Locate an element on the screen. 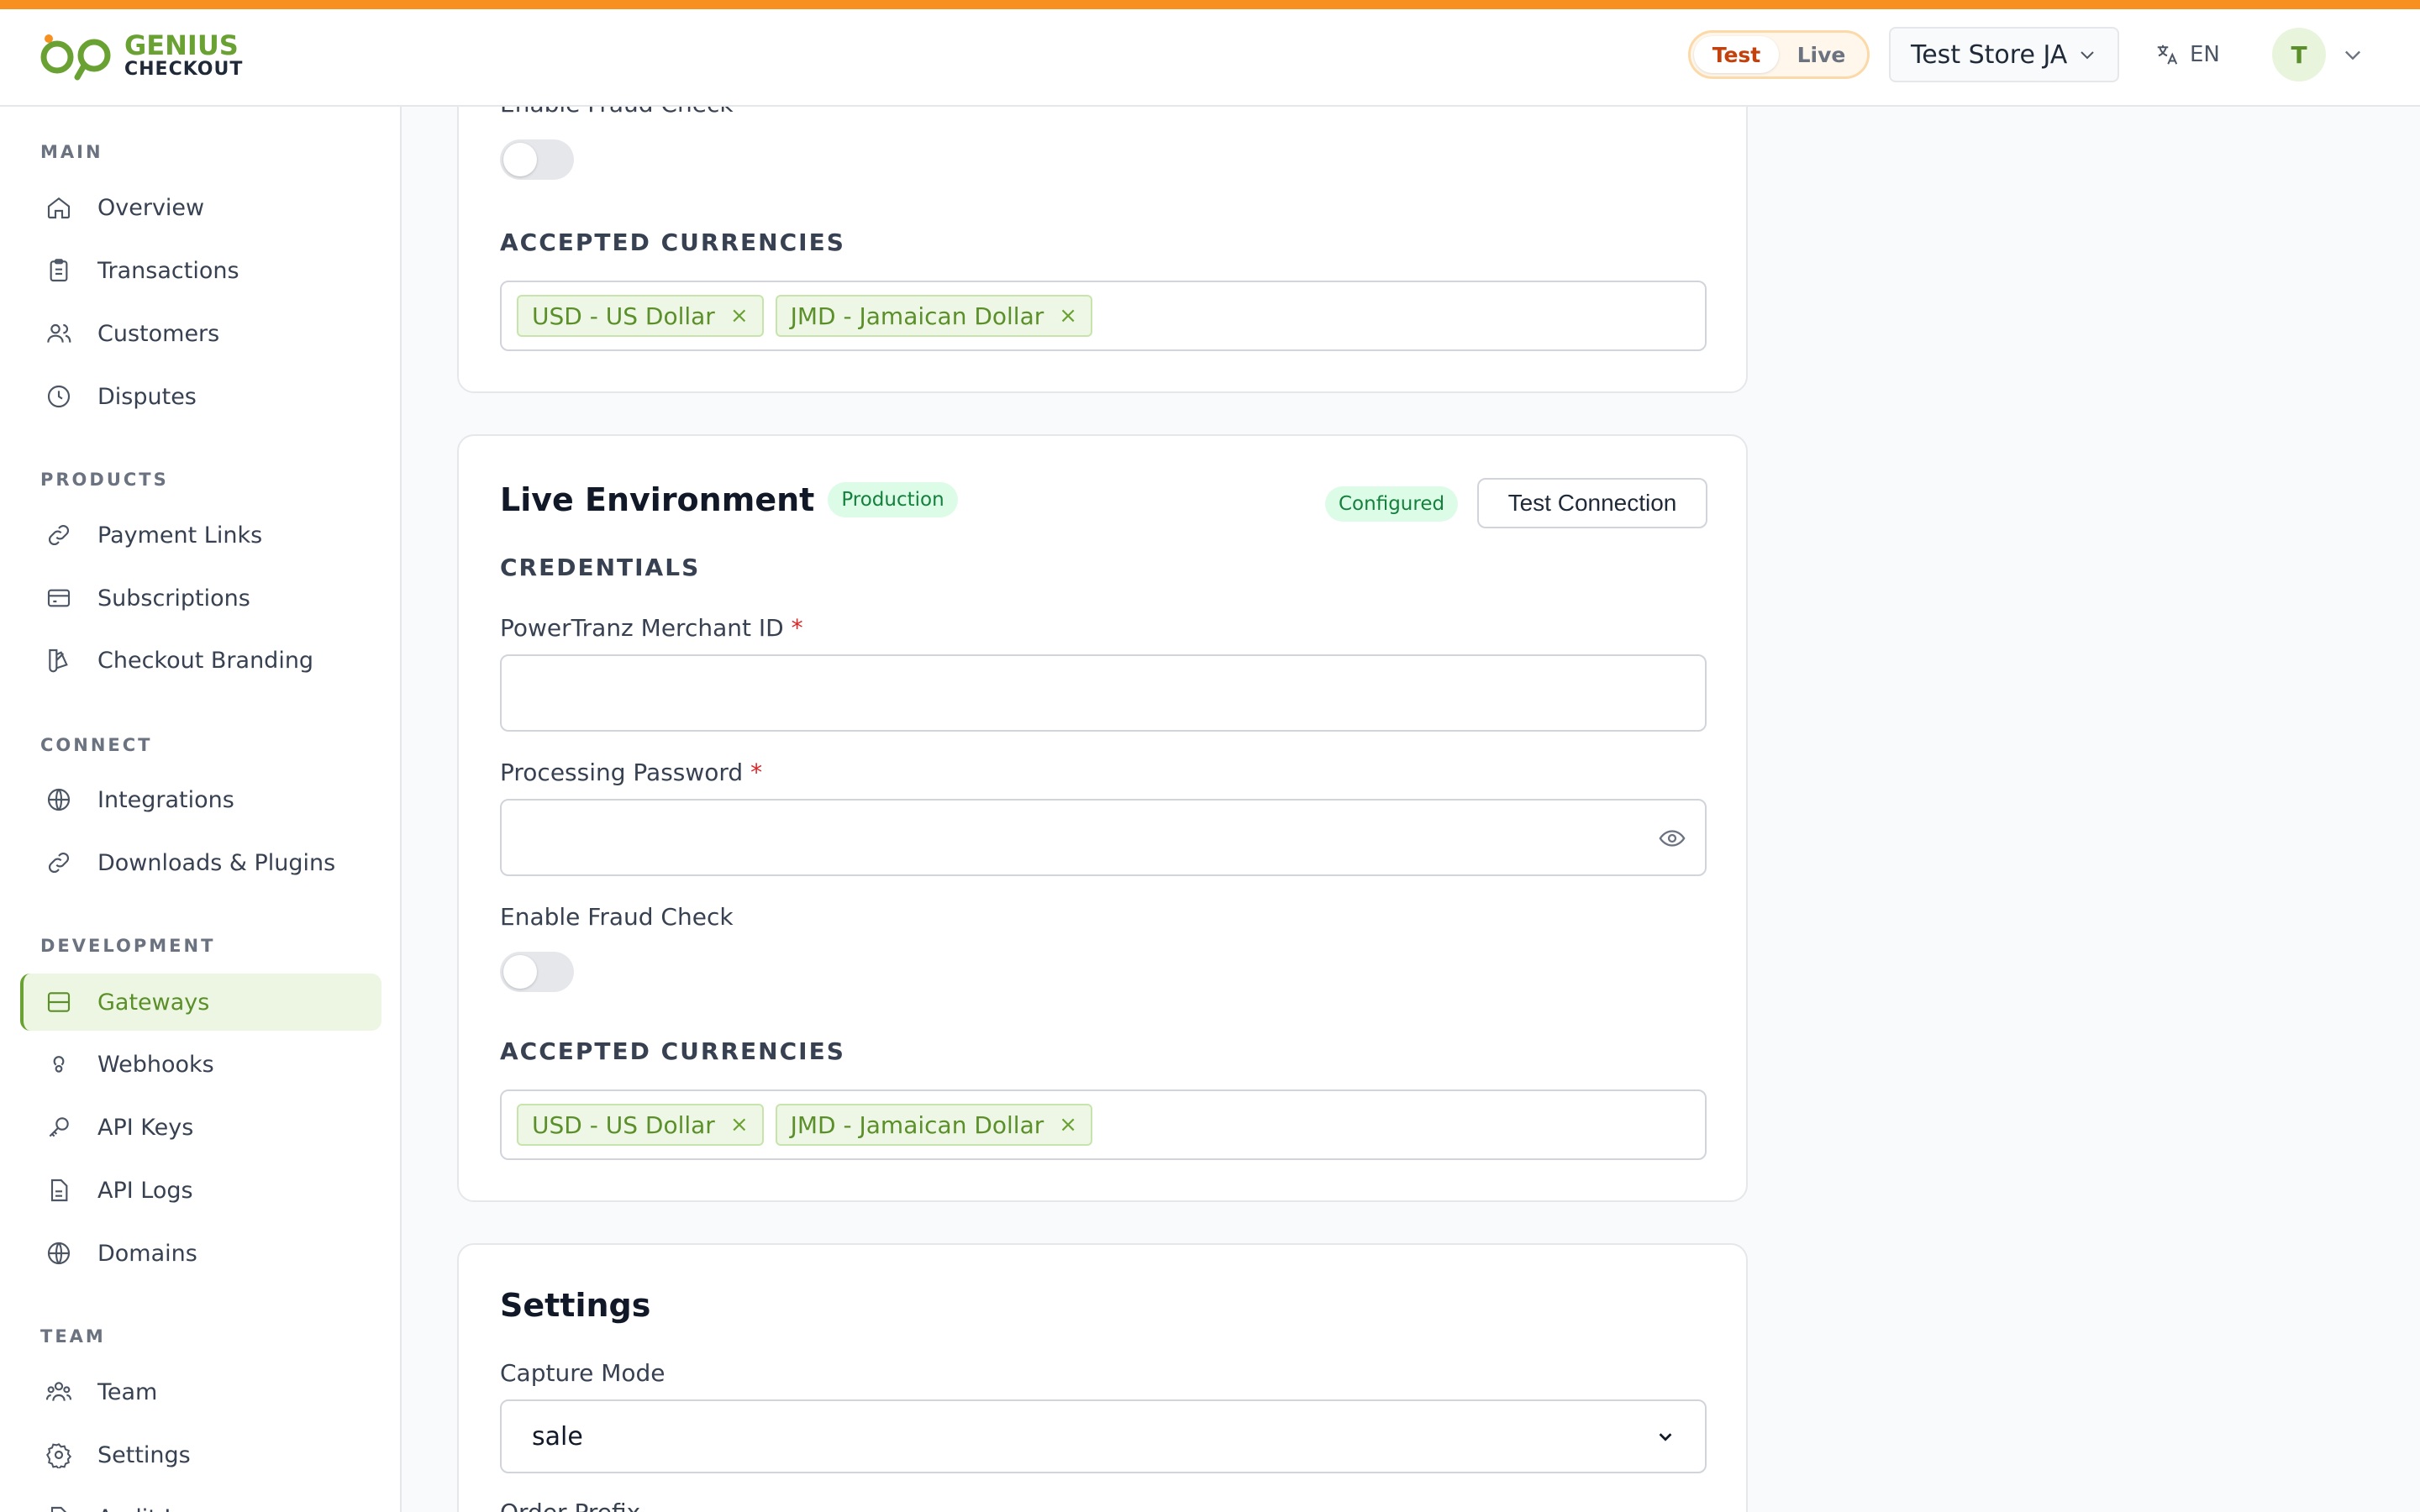 The height and width of the screenshot is (1512, 2420). live-environment-title: Live Environment is located at coordinates (658, 499).